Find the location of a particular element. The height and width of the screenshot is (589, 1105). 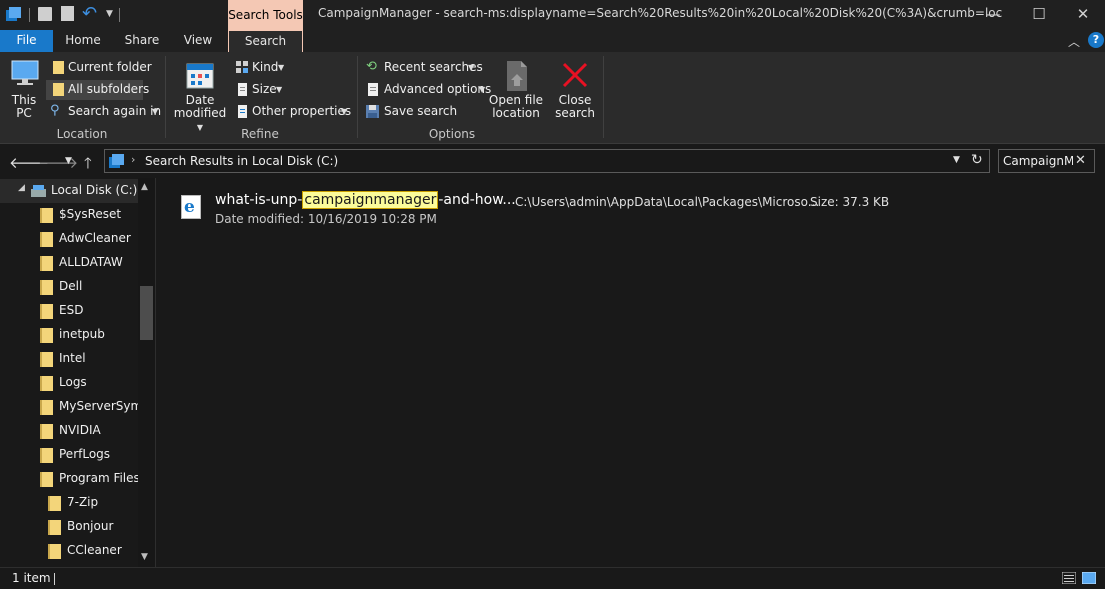

close-search-icon is located at coordinates (575, 75).